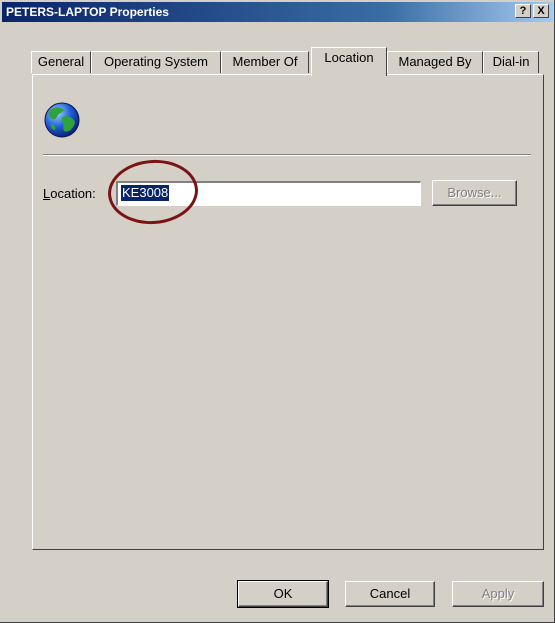 This screenshot has height=623, width=555. Describe the element at coordinates (287, 155) in the screenshot. I see `header-separator` at that location.